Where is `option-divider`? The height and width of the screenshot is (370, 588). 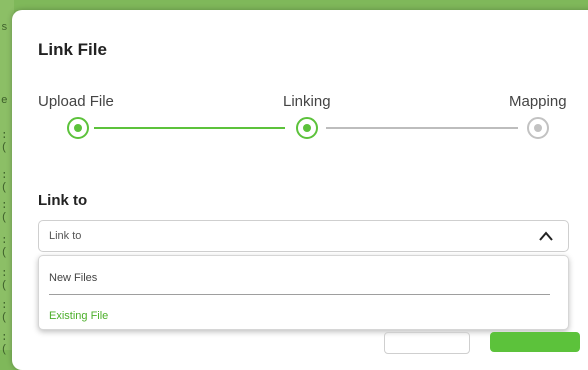
option-divider is located at coordinates (299, 294).